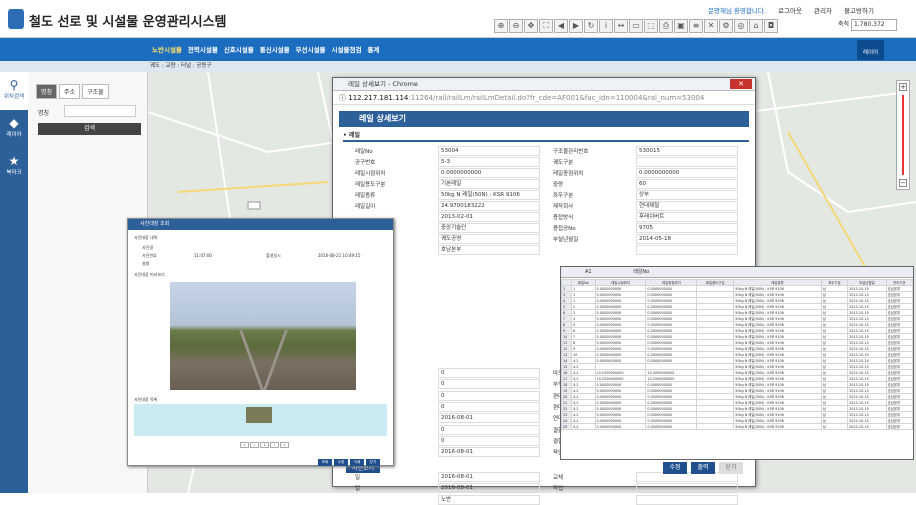  I want to click on nav-inspection: 시설물점검, so click(347, 49).